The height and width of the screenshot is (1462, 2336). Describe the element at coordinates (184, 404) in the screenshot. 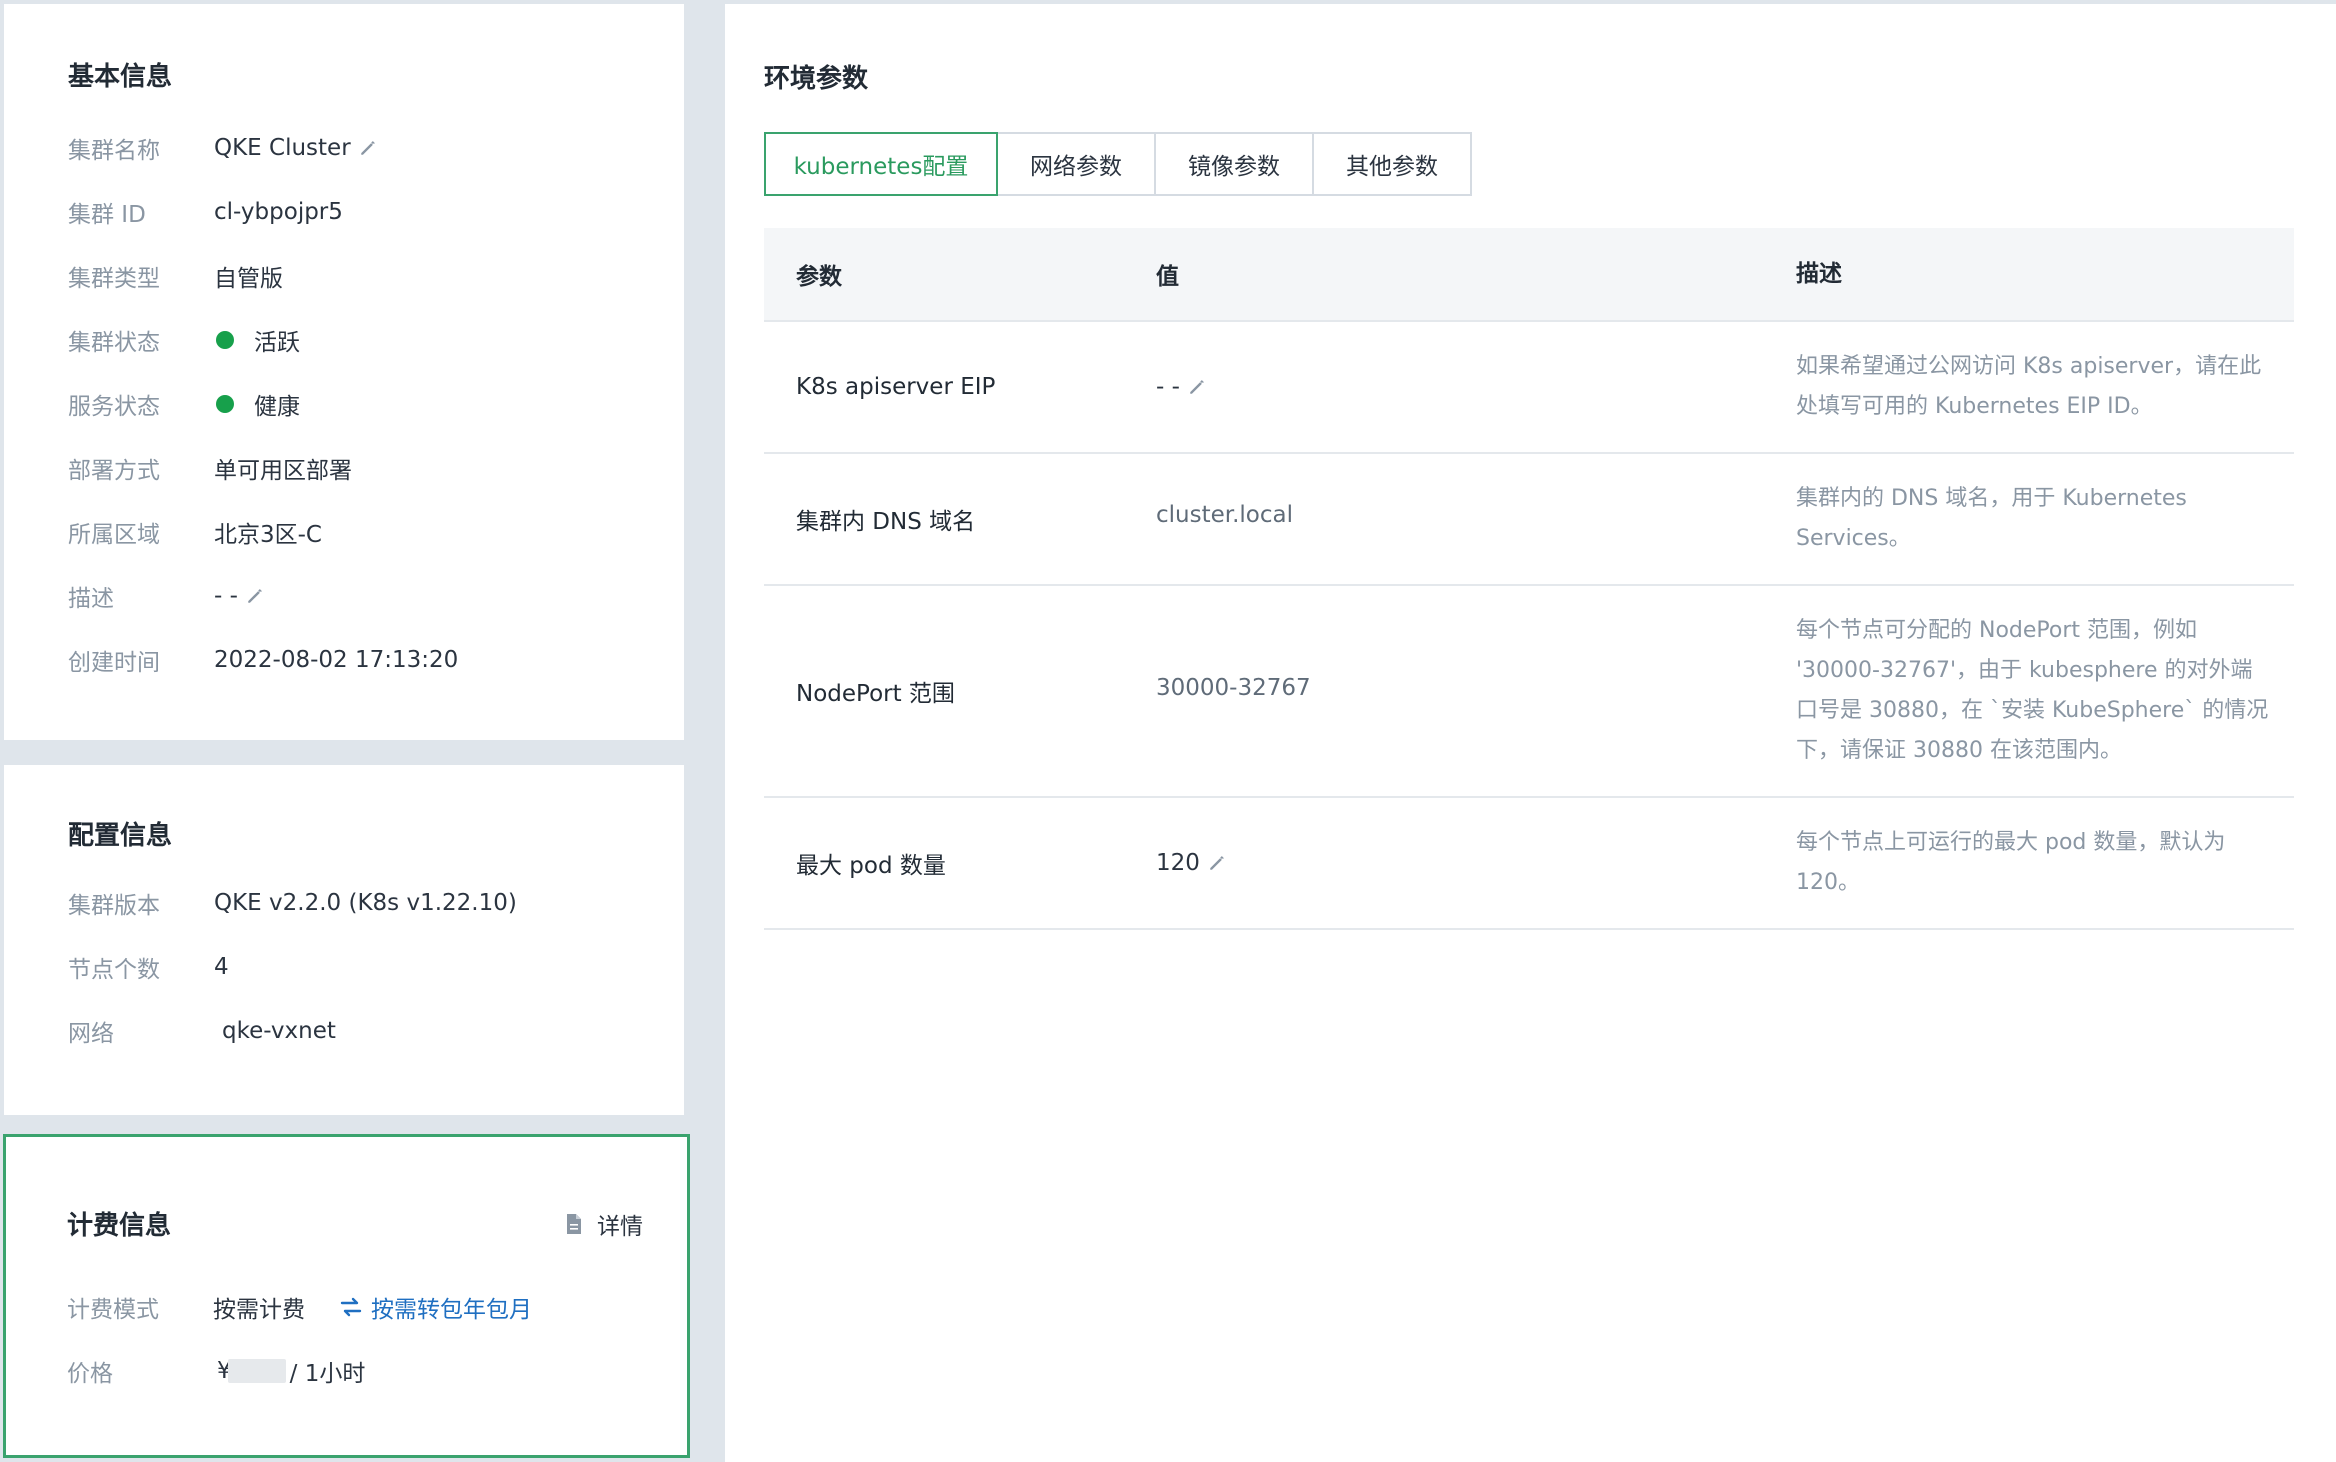

I see `info-row-service-status: 服务状态 健康` at that location.